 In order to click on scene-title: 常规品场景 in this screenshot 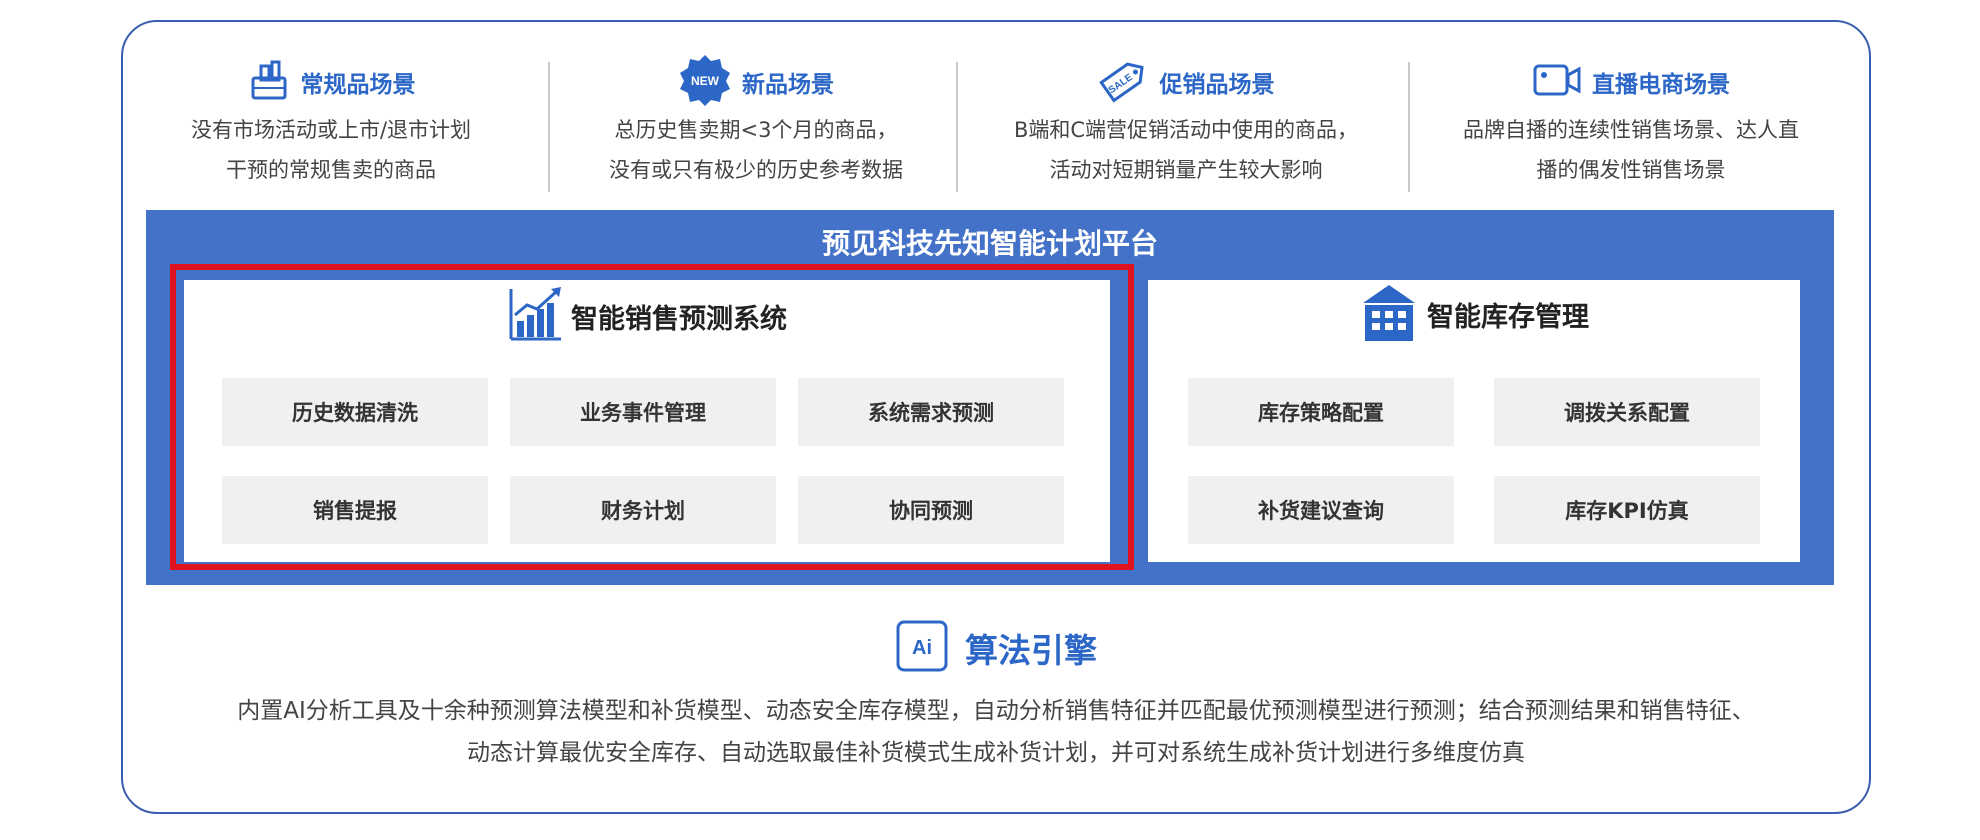, I will do `click(358, 85)`.